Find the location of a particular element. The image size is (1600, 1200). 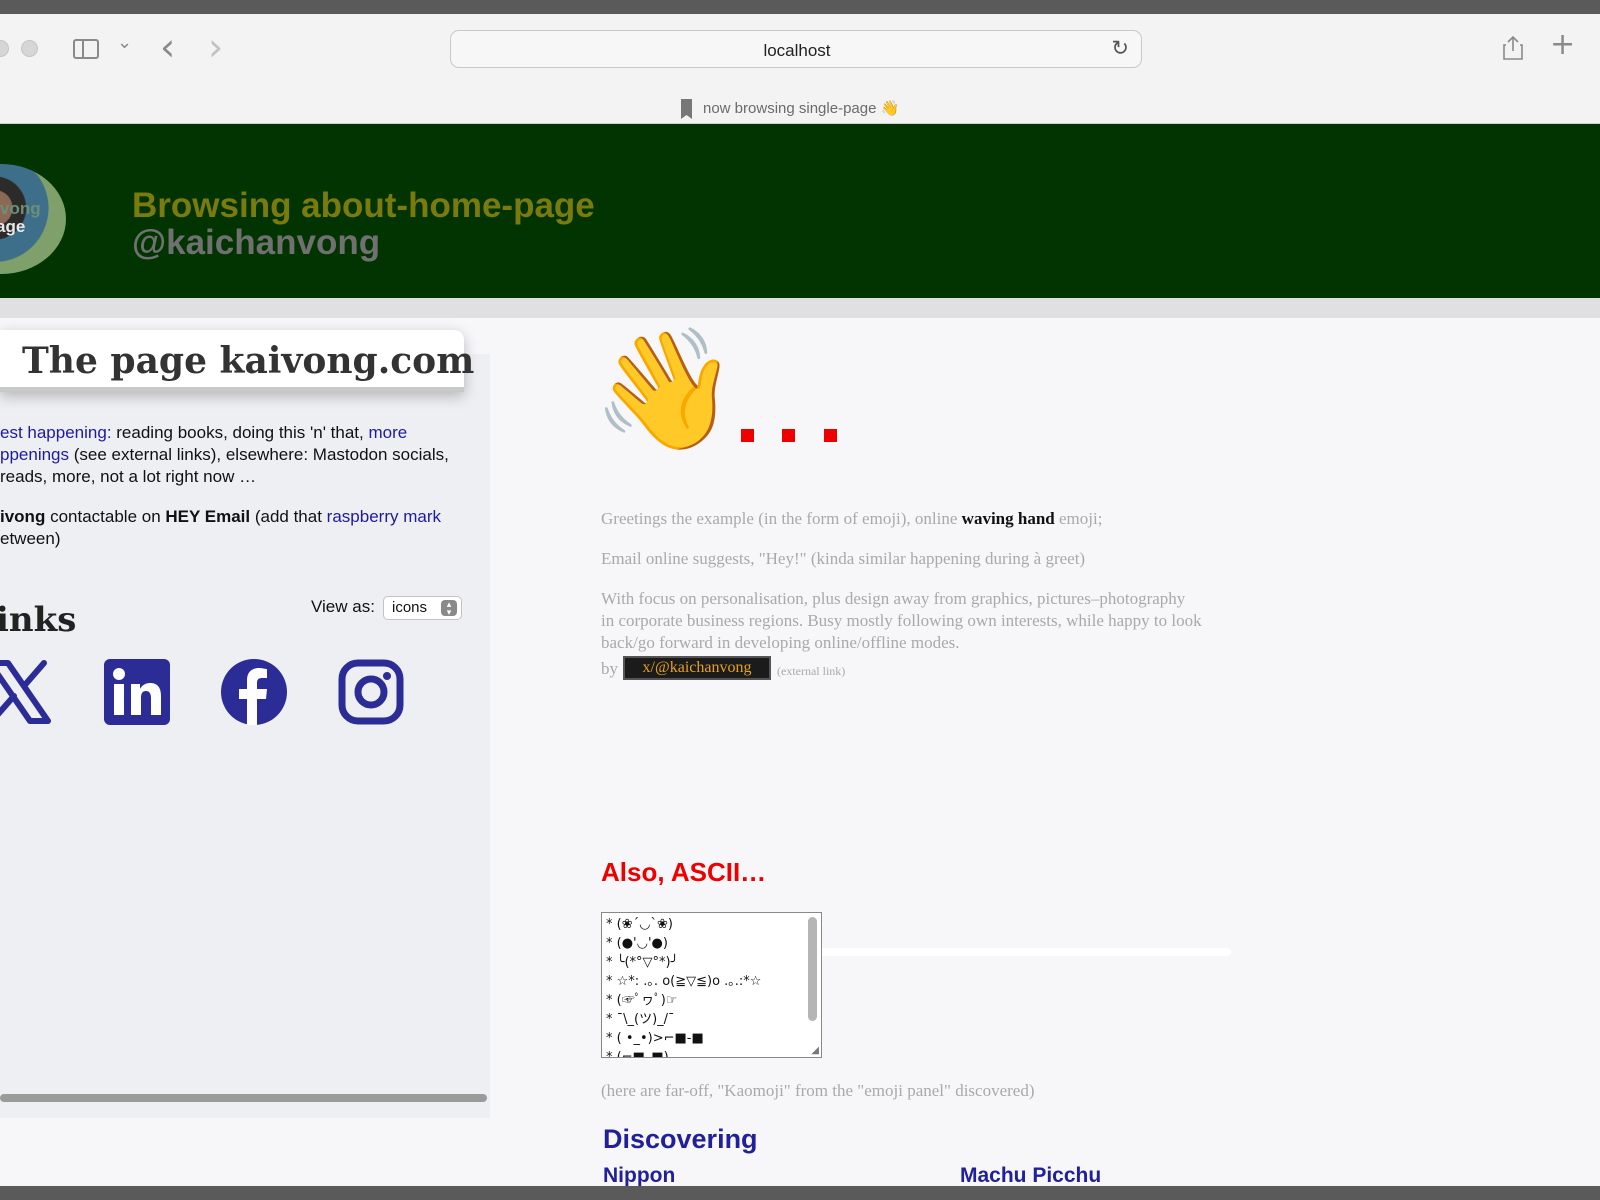

bookmark-favicon-icon is located at coordinates (686, 109).